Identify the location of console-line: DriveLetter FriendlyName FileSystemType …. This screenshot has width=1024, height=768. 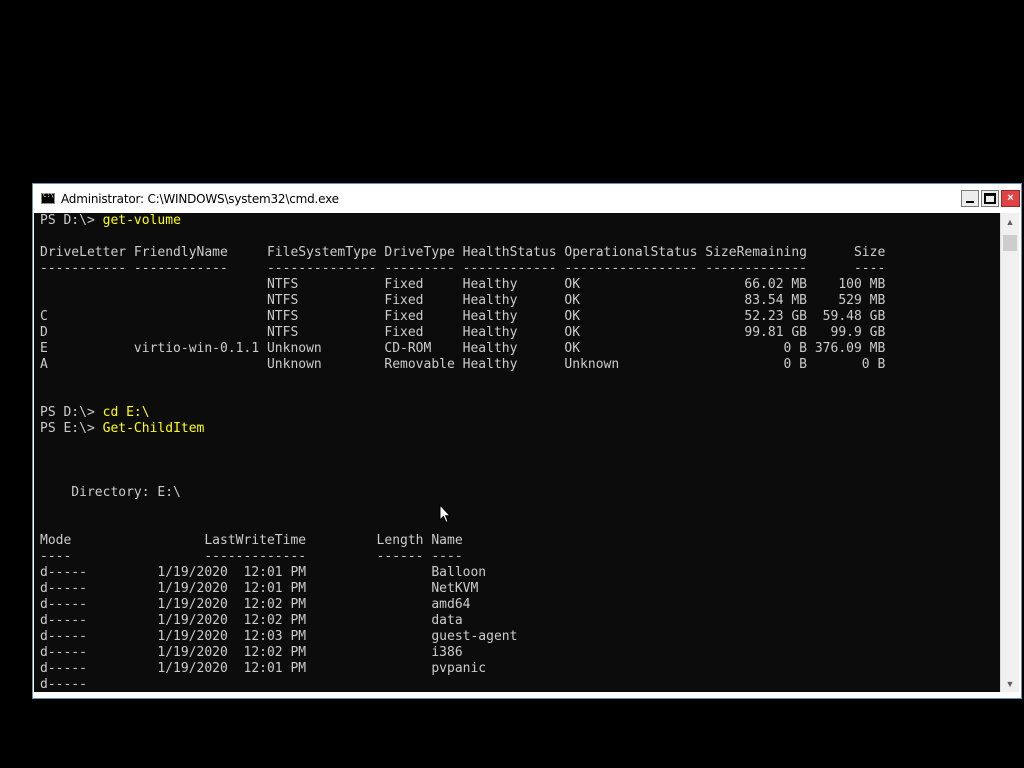
(463, 252).